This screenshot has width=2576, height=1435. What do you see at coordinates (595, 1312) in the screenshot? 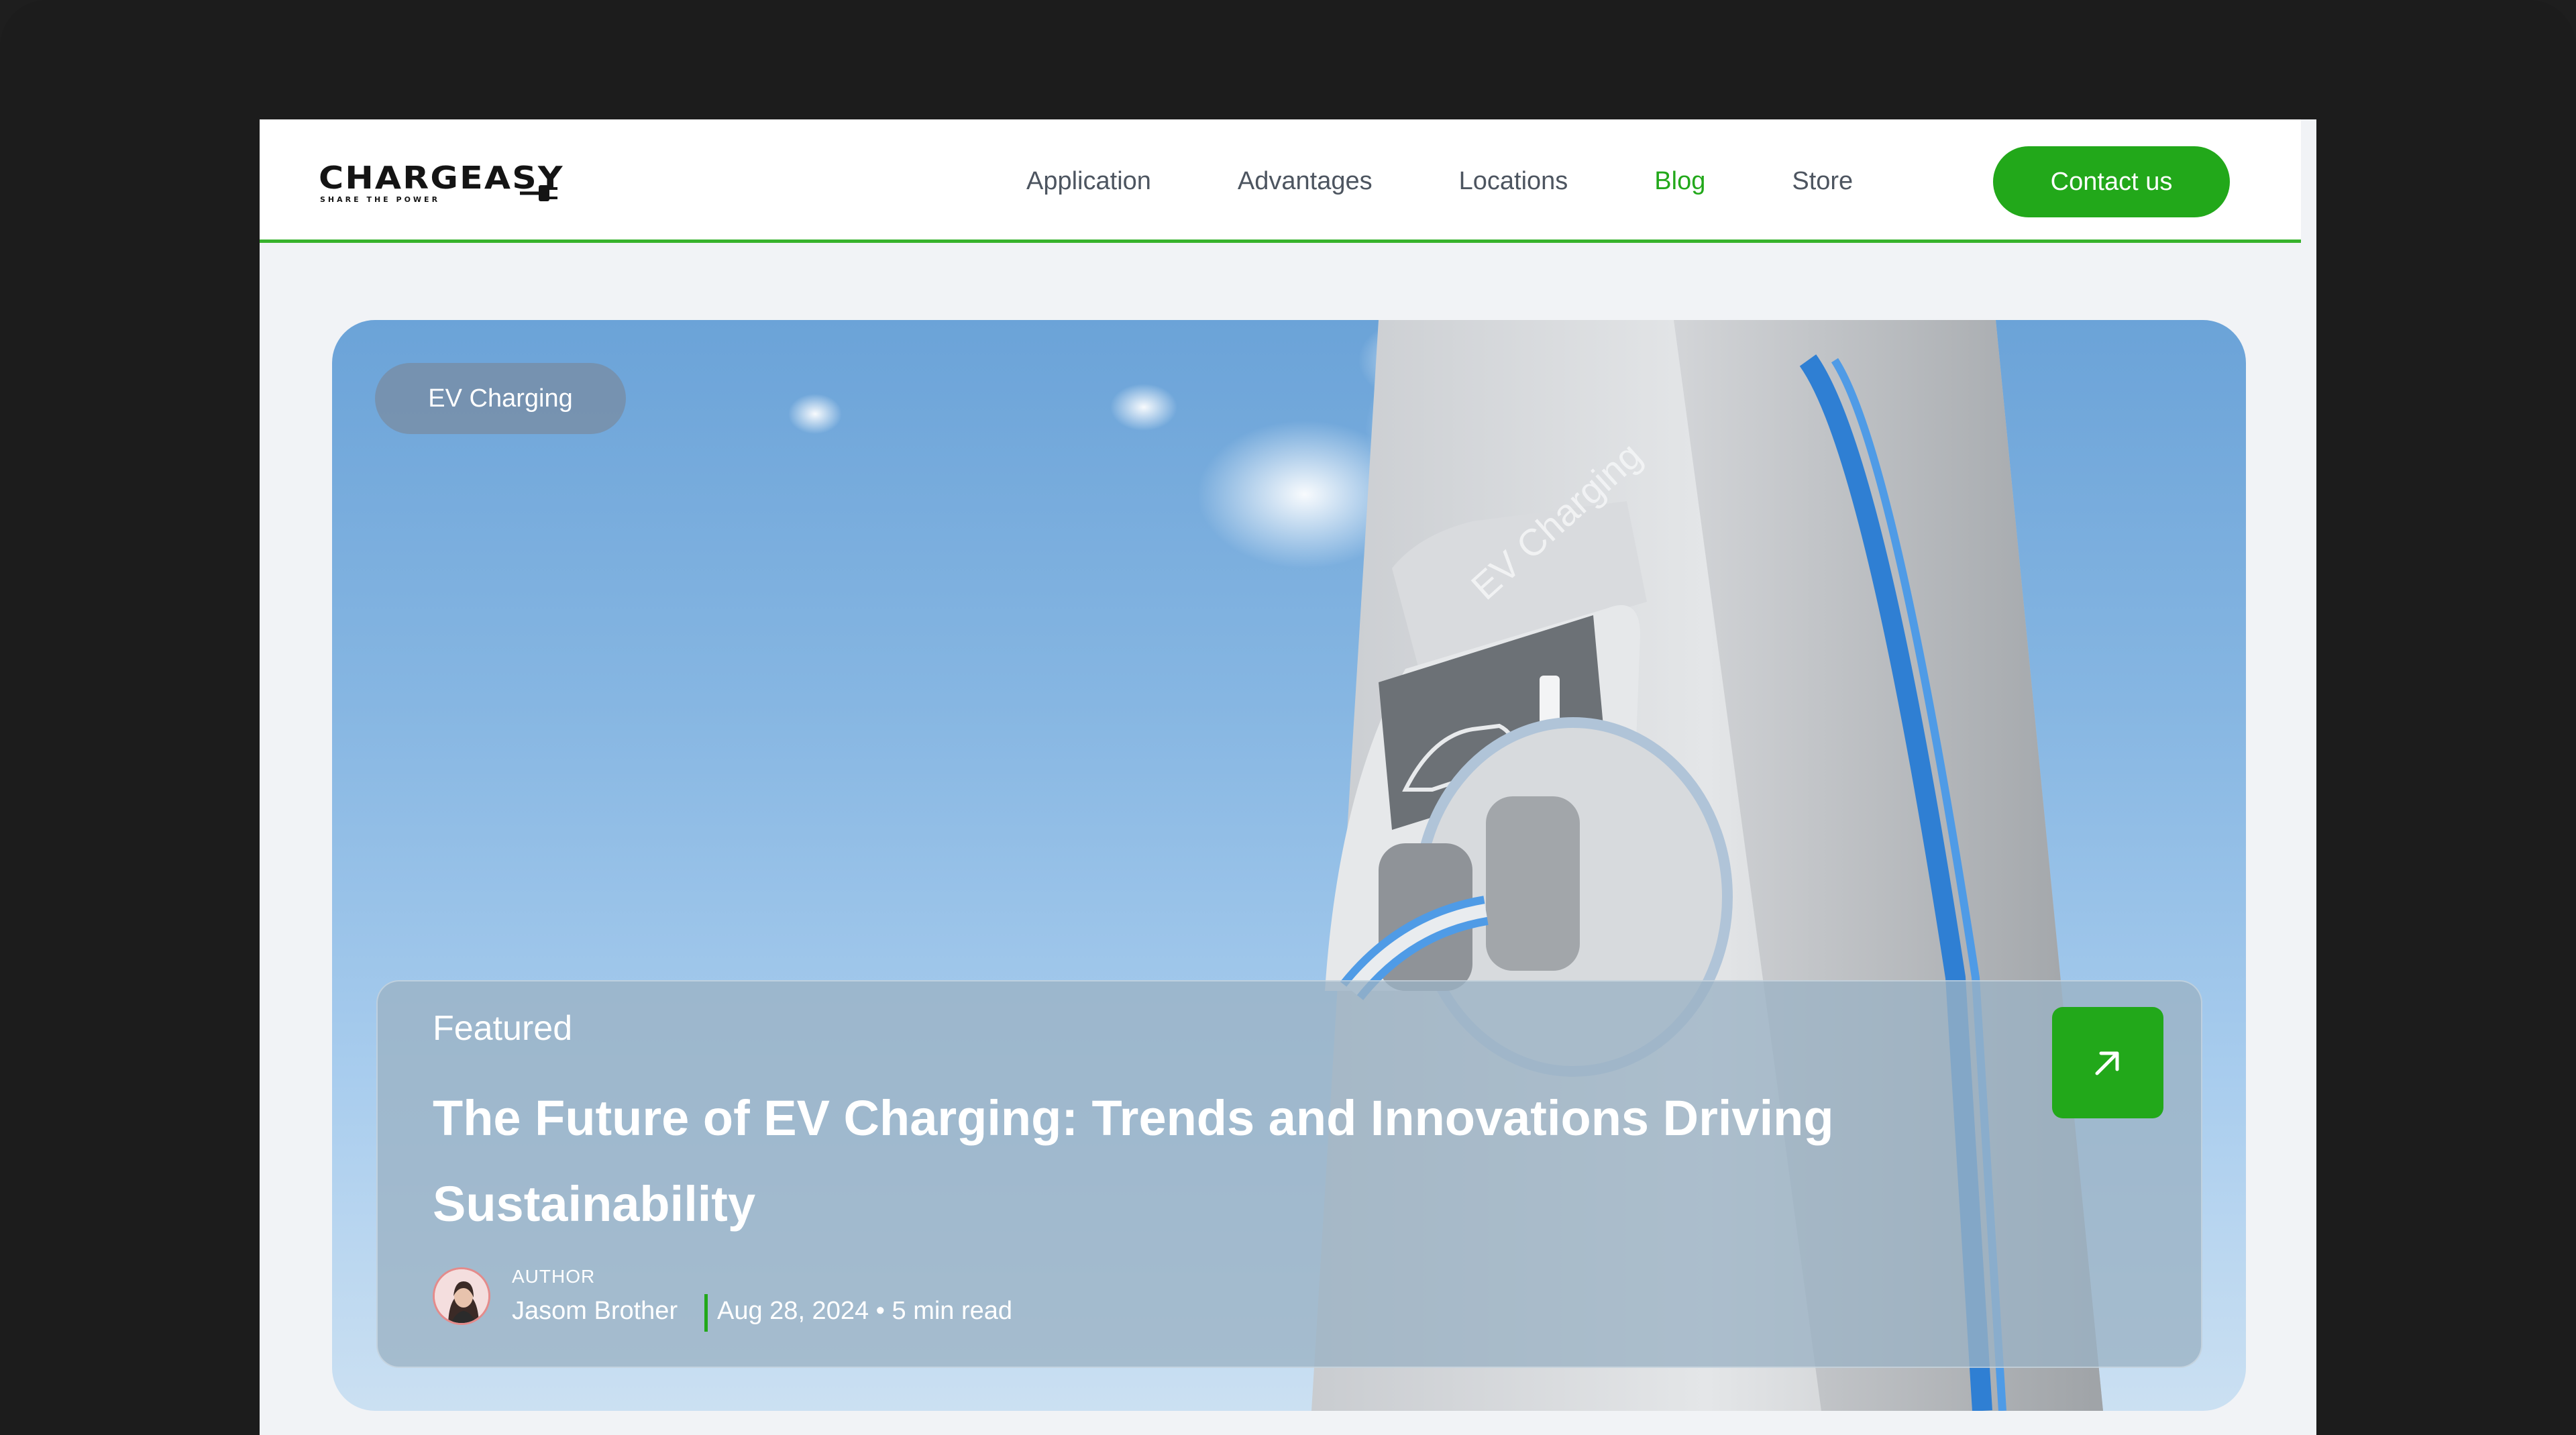
I see `author-name: Jasom Brother` at bounding box center [595, 1312].